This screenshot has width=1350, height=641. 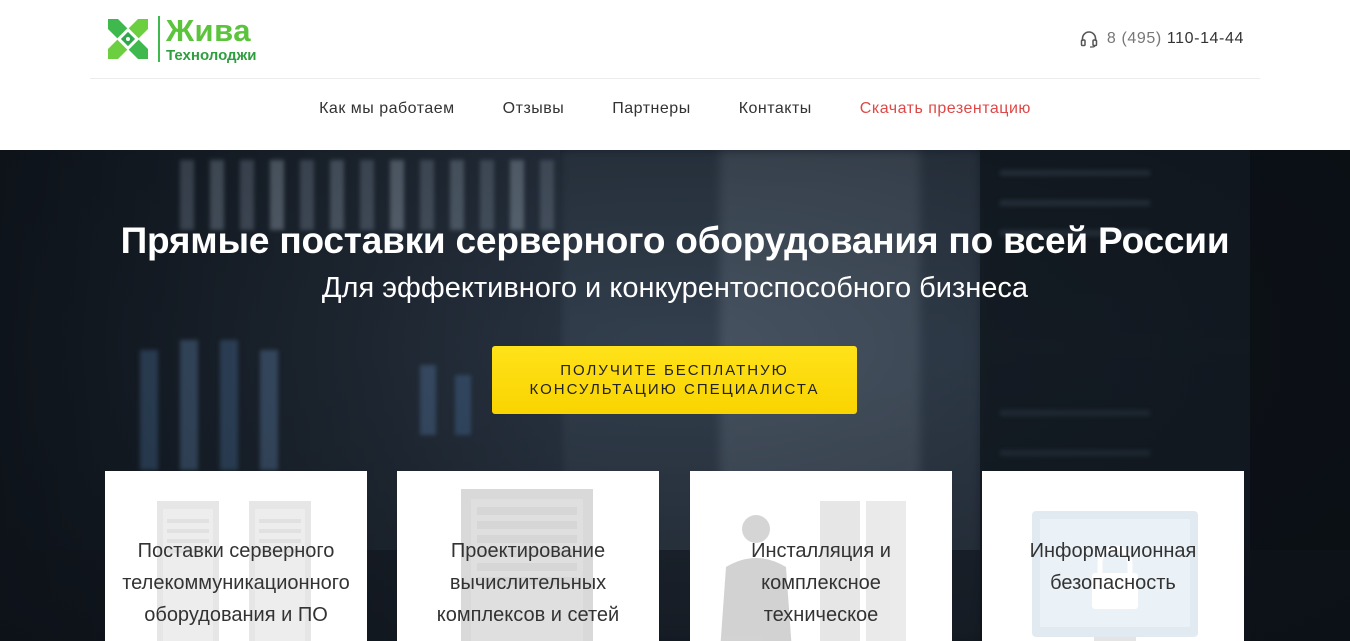 What do you see at coordinates (387, 109) in the screenshot?
I see `nav-how-we-work: Как мы работаем` at bounding box center [387, 109].